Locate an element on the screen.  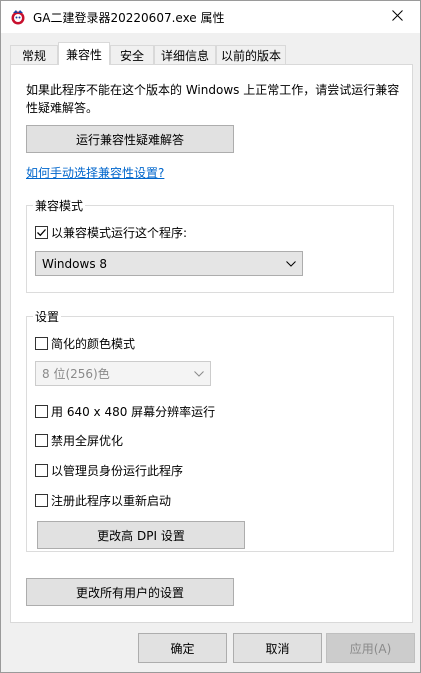
tab-strip: 常规 兼容性 安全 详细信息 以前的版本 is located at coordinates (210, 53).